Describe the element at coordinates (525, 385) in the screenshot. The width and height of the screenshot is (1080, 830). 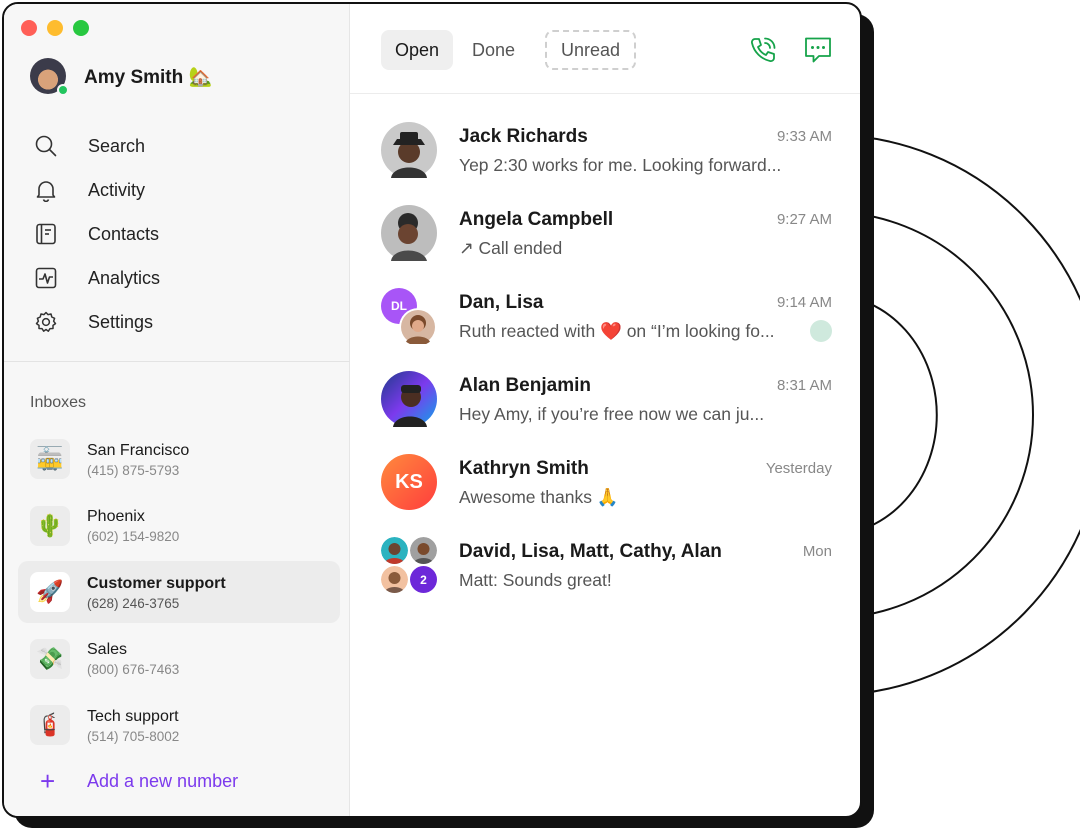
I see `contact-name: Alan Benjamin` at that location.